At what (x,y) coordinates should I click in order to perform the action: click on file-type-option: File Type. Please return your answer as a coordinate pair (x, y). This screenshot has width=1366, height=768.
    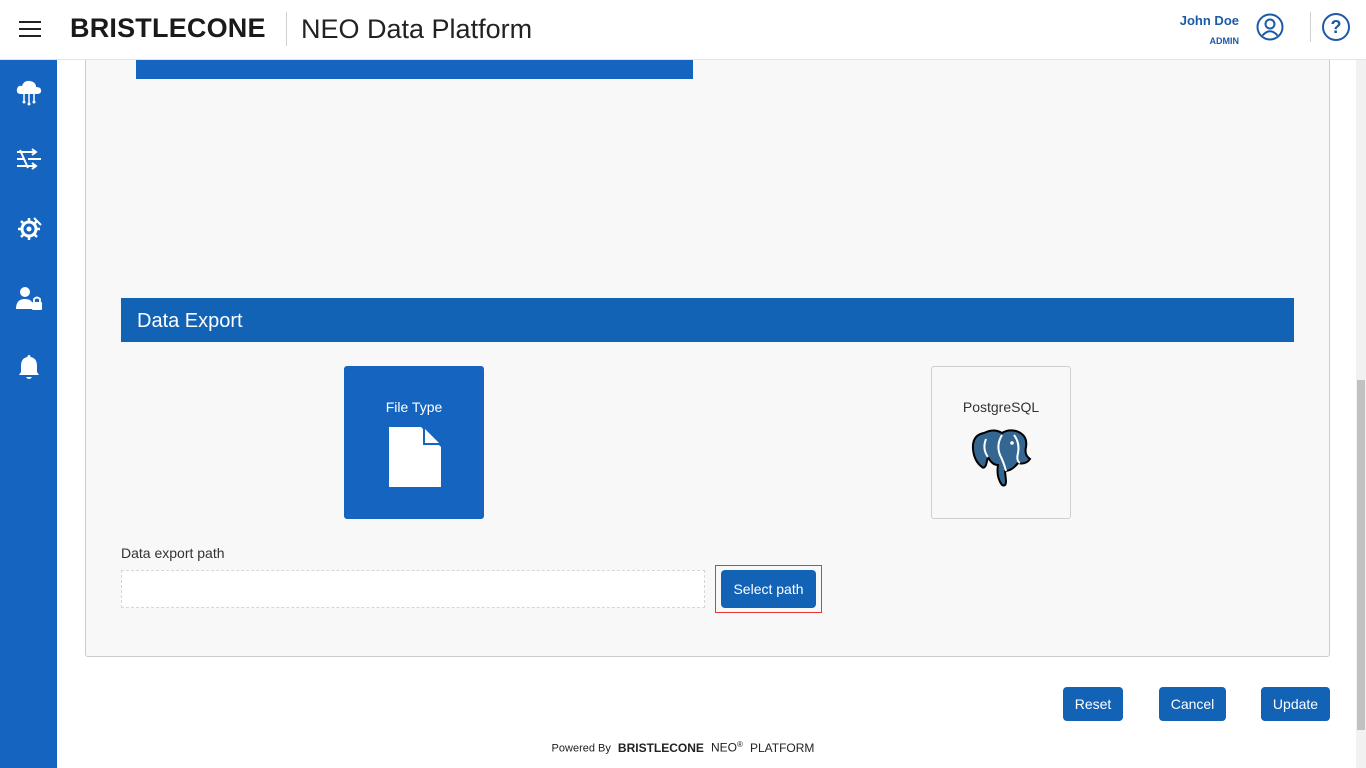
    Looking at the image, I should click on (414, 442).